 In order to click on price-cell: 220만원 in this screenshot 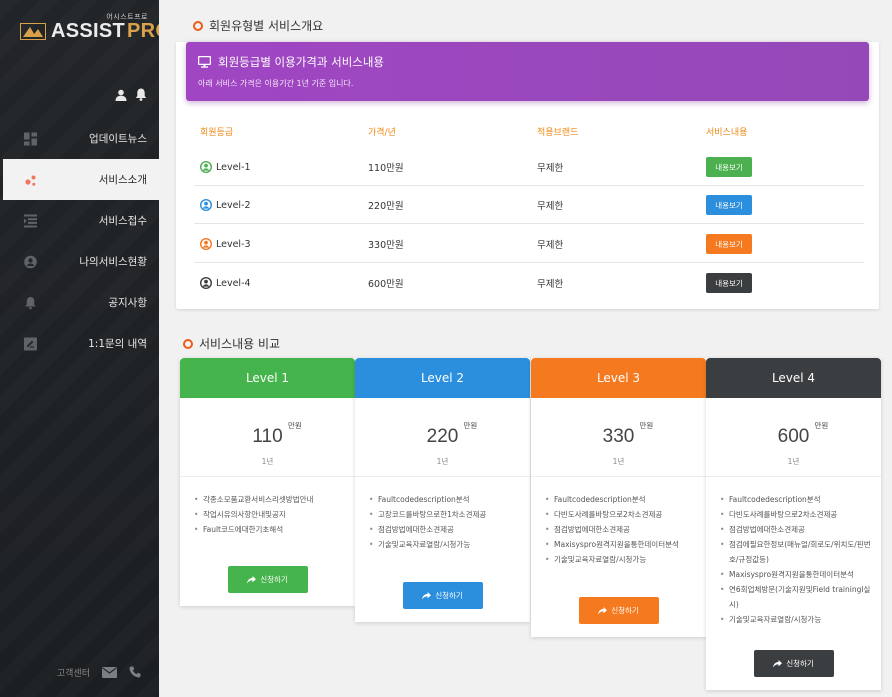, I will do `click(386, 206)`.